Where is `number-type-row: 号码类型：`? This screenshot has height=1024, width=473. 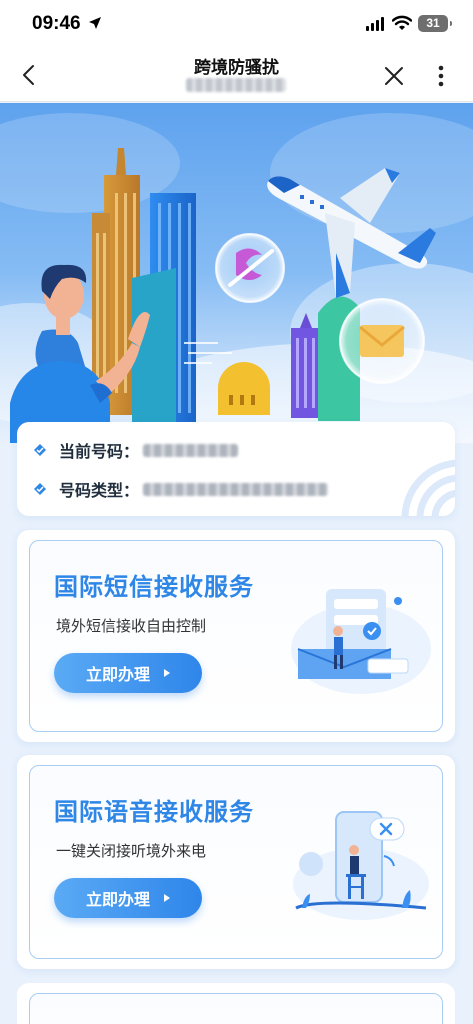 number-type-row: 号码类型： is located at coordinates (181, 489).